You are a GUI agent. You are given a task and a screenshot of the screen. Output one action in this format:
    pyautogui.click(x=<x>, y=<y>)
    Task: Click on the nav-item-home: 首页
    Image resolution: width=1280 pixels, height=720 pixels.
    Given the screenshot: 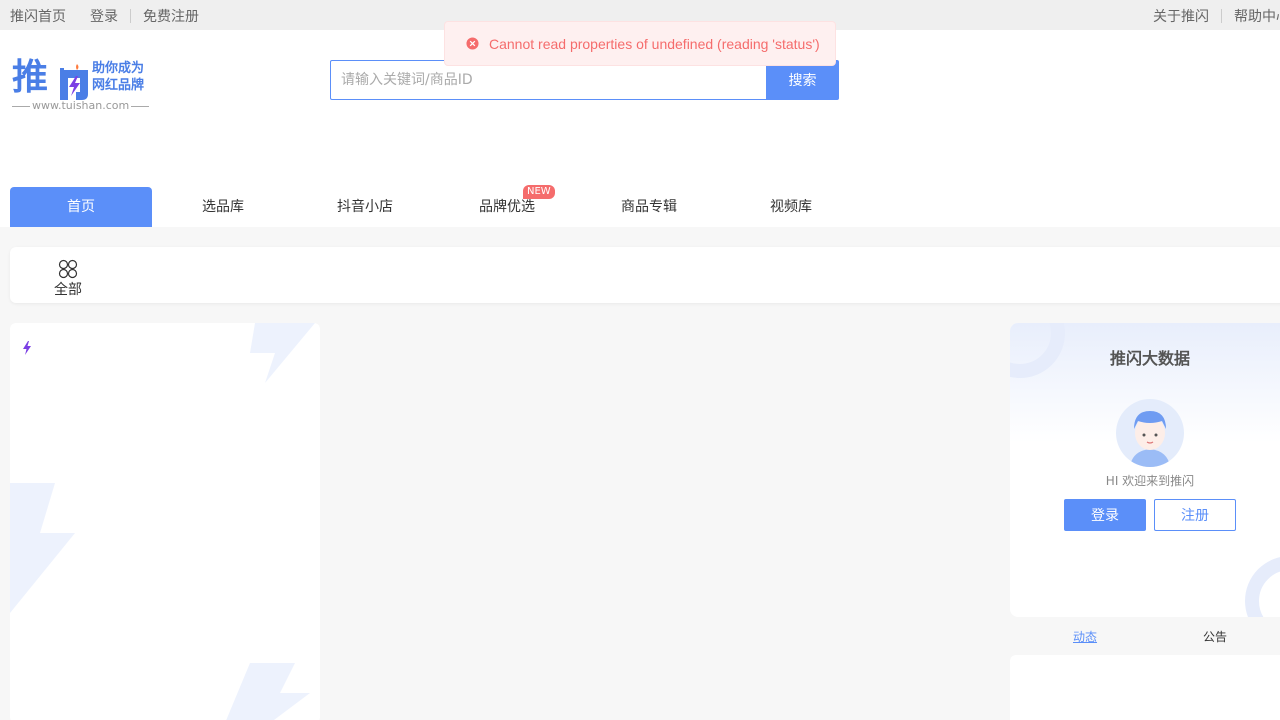 What is the action you would take?
    pyautogui.click(x=81, y=207)
    